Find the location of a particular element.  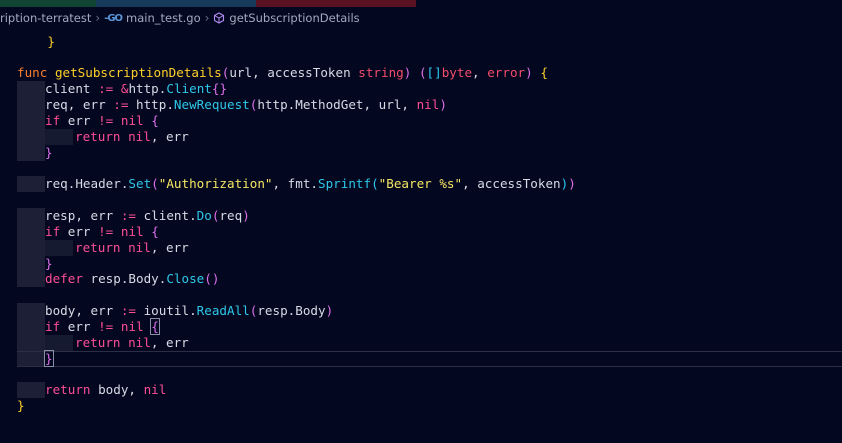

diff-marker-removed is located at coordinates (336, 3).